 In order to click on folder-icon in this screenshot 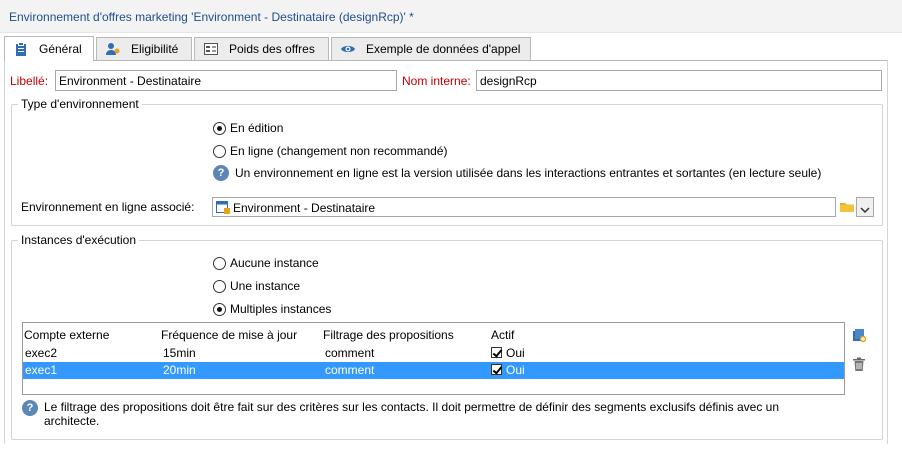, I will do `click(847, 208)`.